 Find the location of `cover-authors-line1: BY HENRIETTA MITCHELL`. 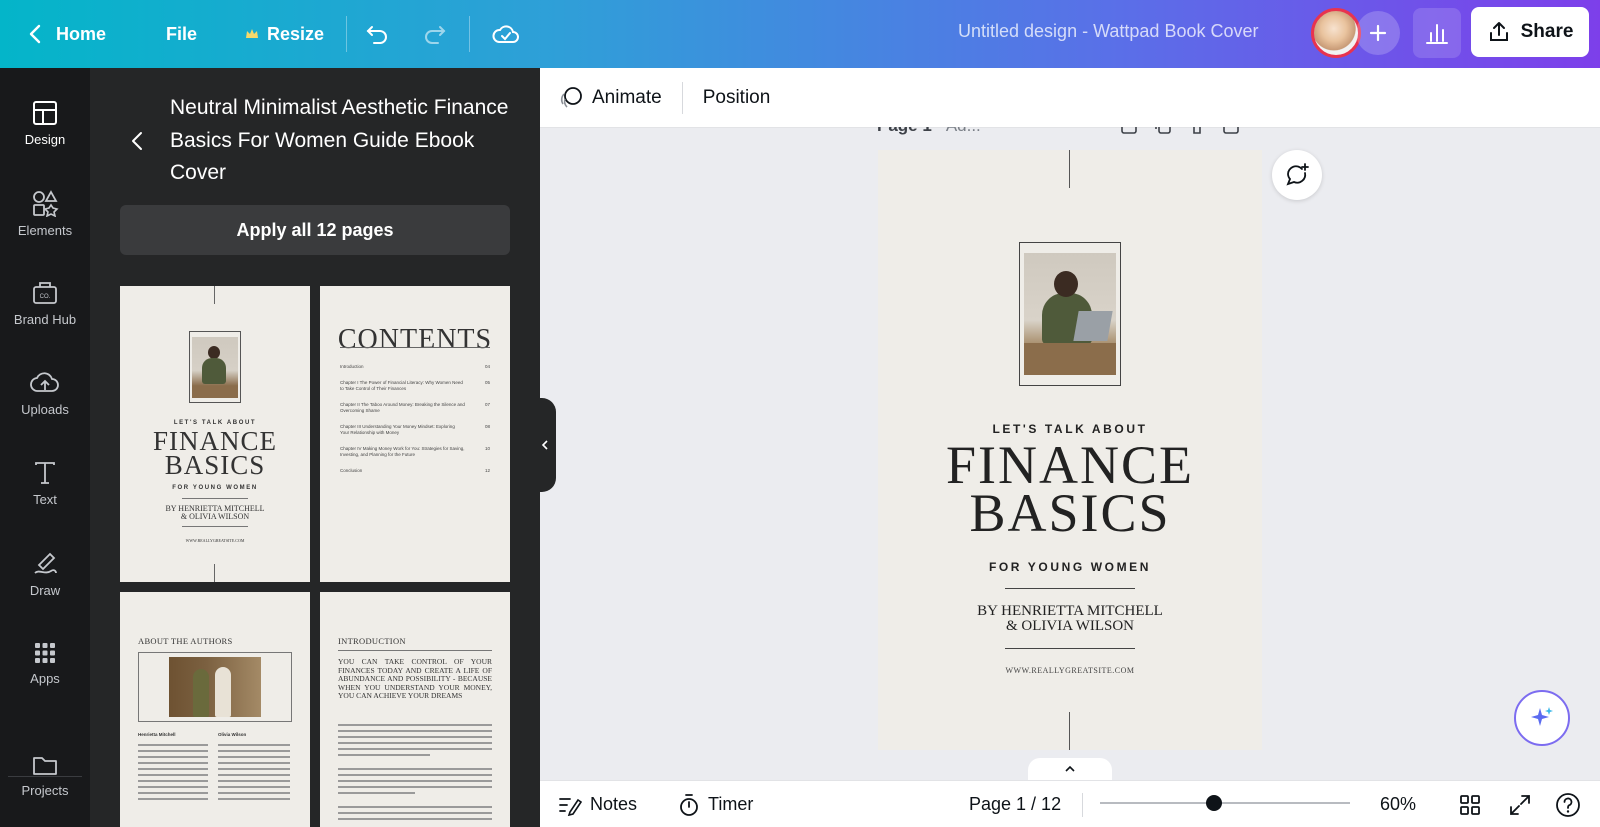

cover-authors-line1: BY HENRIETTA MITCHELL is located at coordinates (1070, 611).